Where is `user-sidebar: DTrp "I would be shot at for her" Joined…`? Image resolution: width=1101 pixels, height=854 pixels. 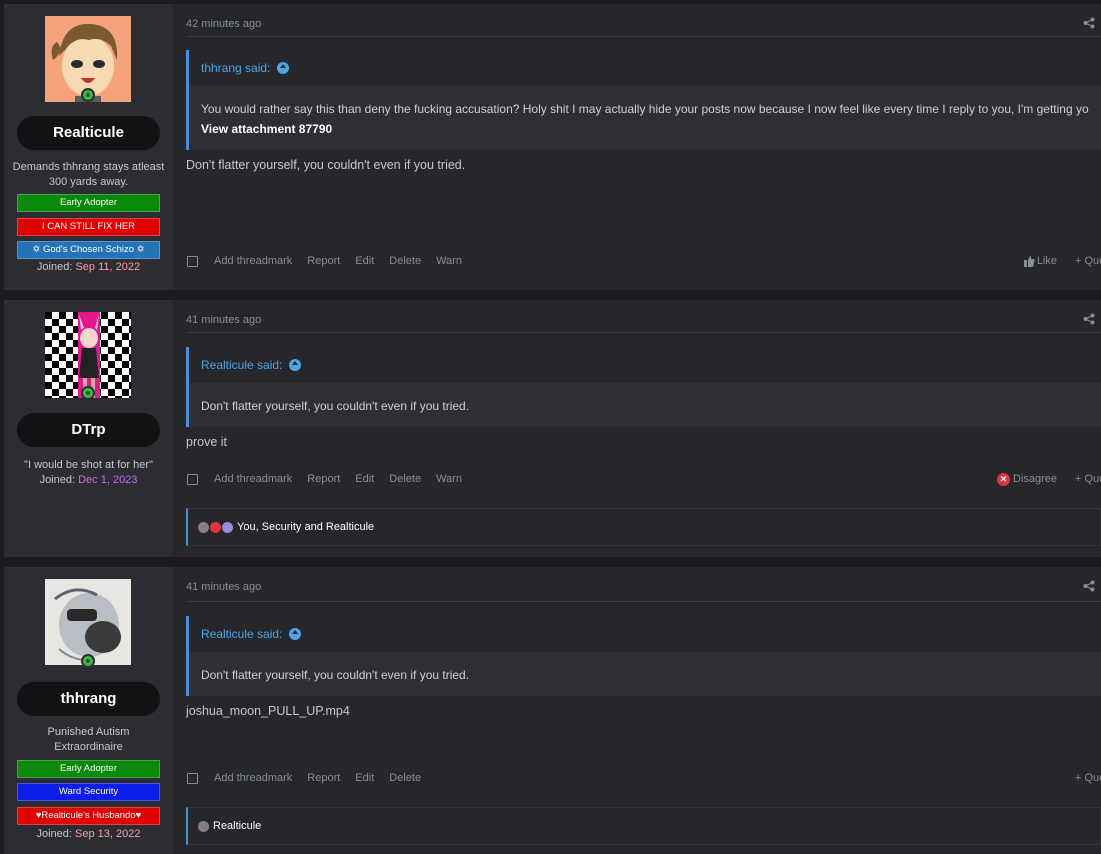 user-sidebar: DTrp "I would be shot at for her" Joined… is located at coordinates (88, 428).